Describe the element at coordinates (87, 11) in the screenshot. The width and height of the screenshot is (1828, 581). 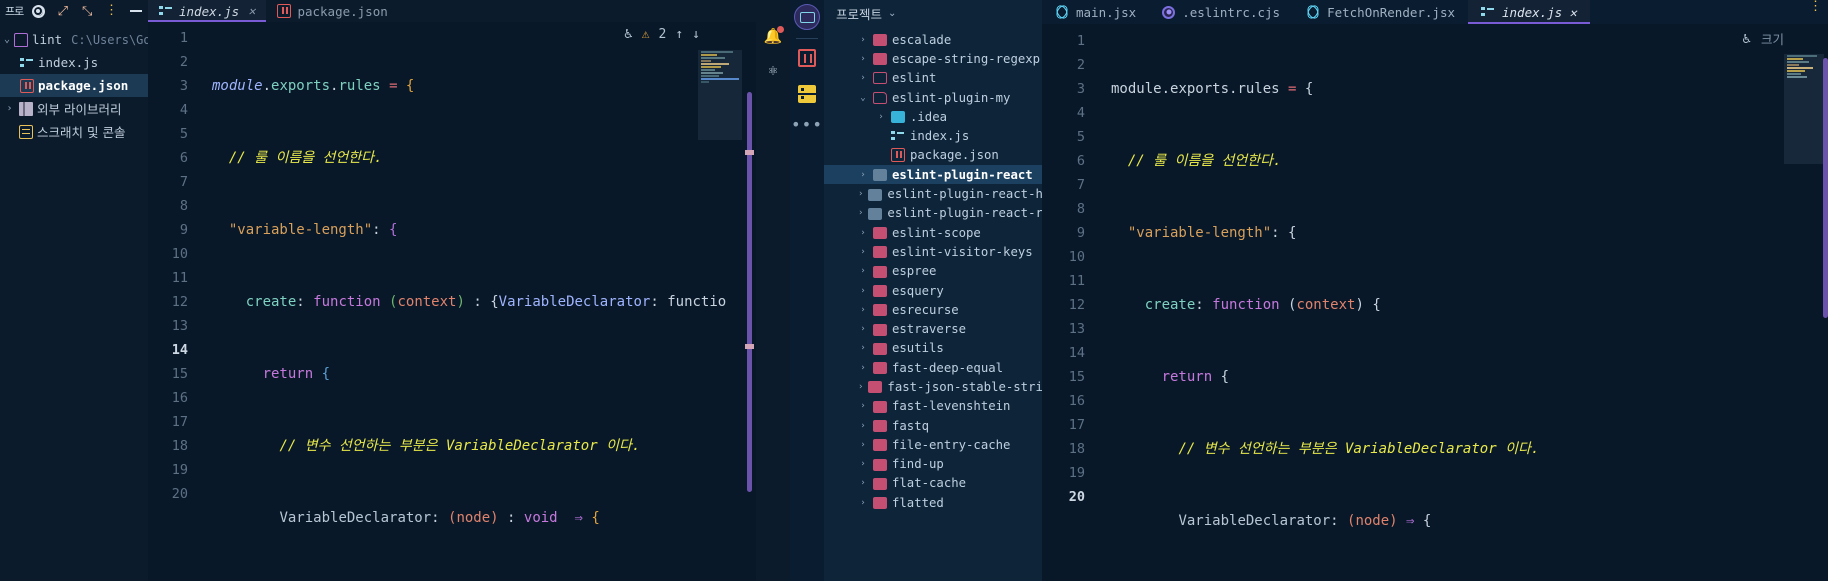
I see `collapse-icon: ⤡` at that location.